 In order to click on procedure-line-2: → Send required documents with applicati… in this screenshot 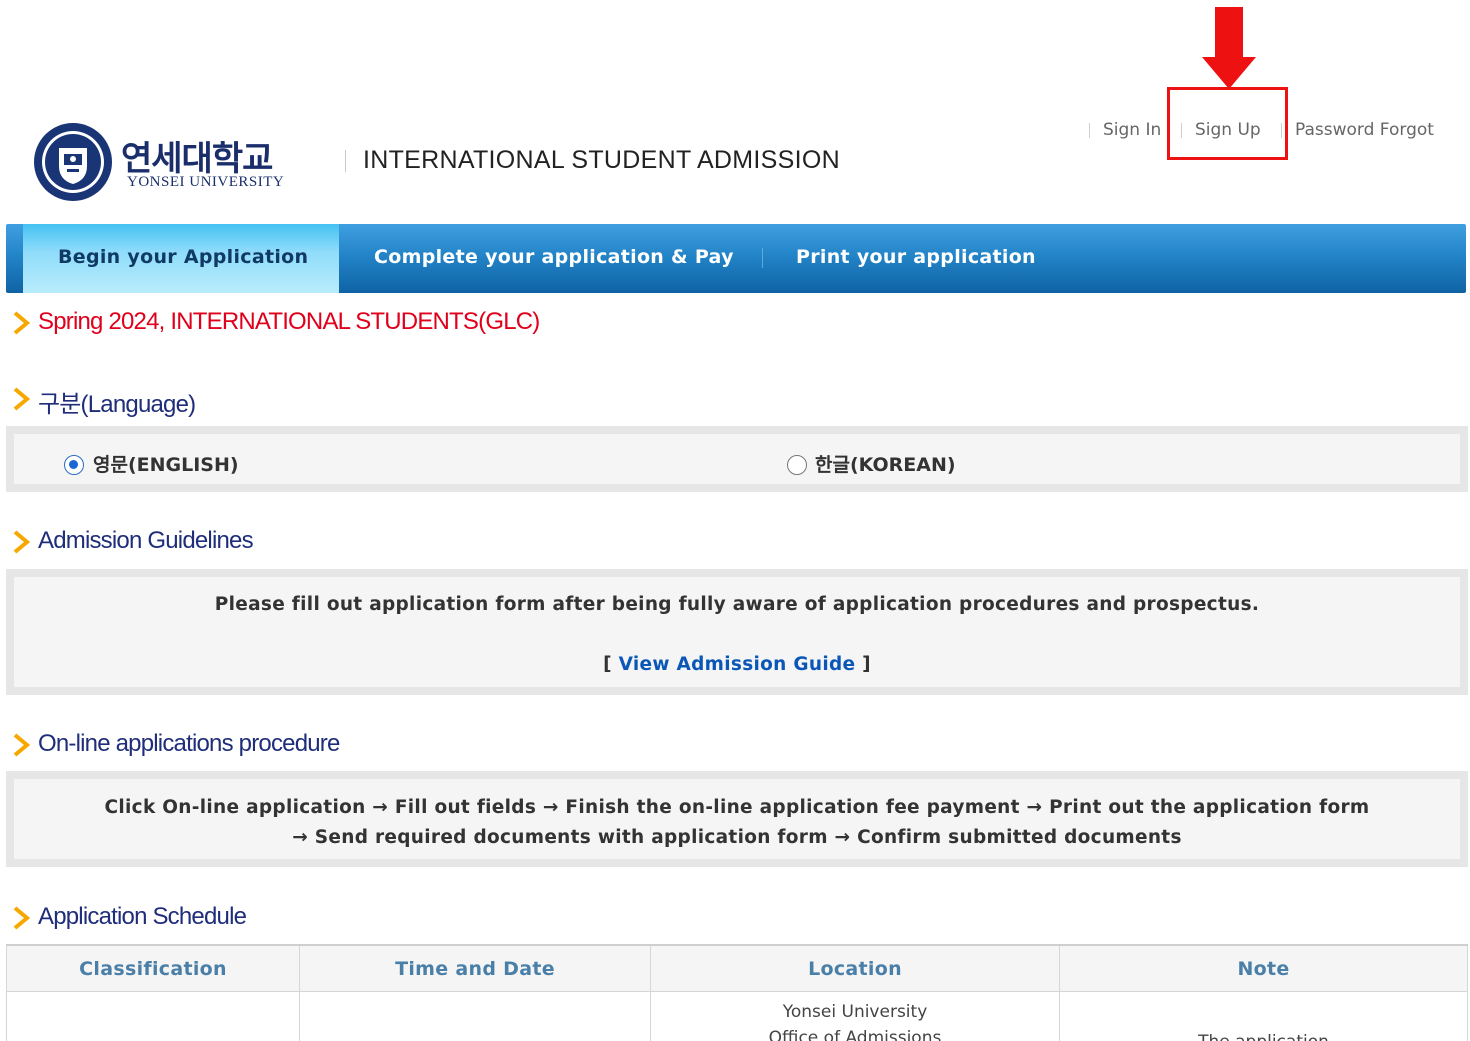, I will do `click(737, 837)`.